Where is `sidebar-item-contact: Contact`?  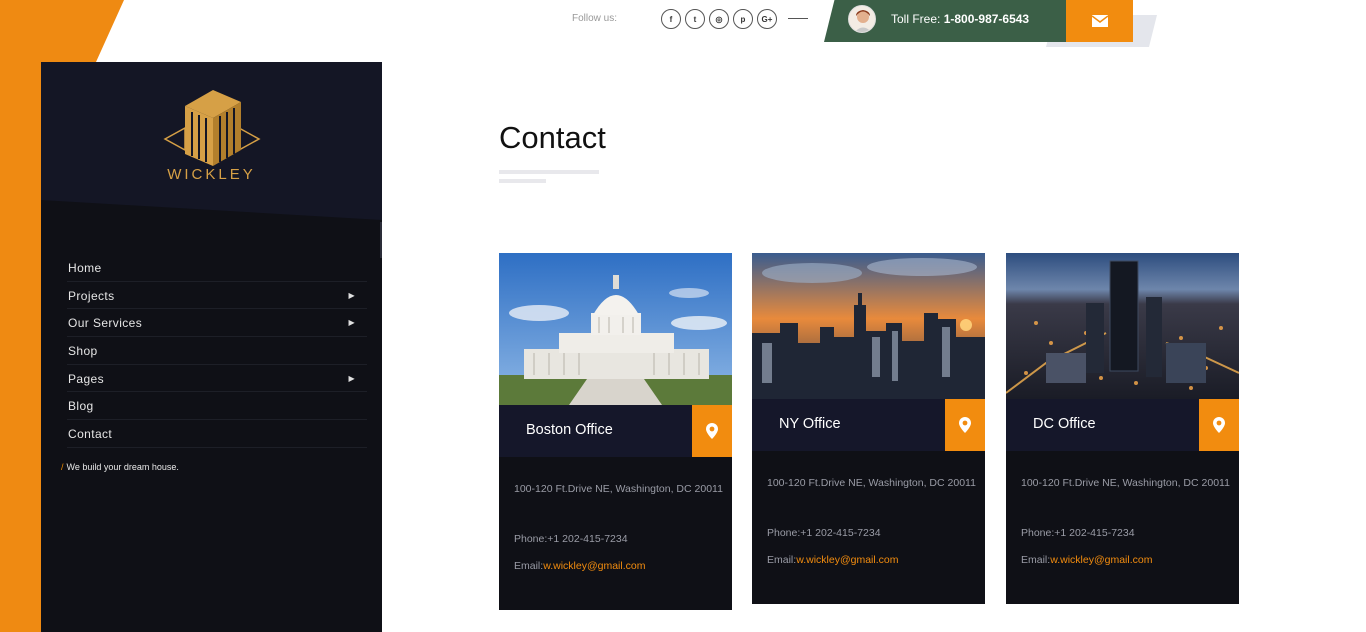
sidebar-item-contact: Contact is located at coordinates (217, 434).